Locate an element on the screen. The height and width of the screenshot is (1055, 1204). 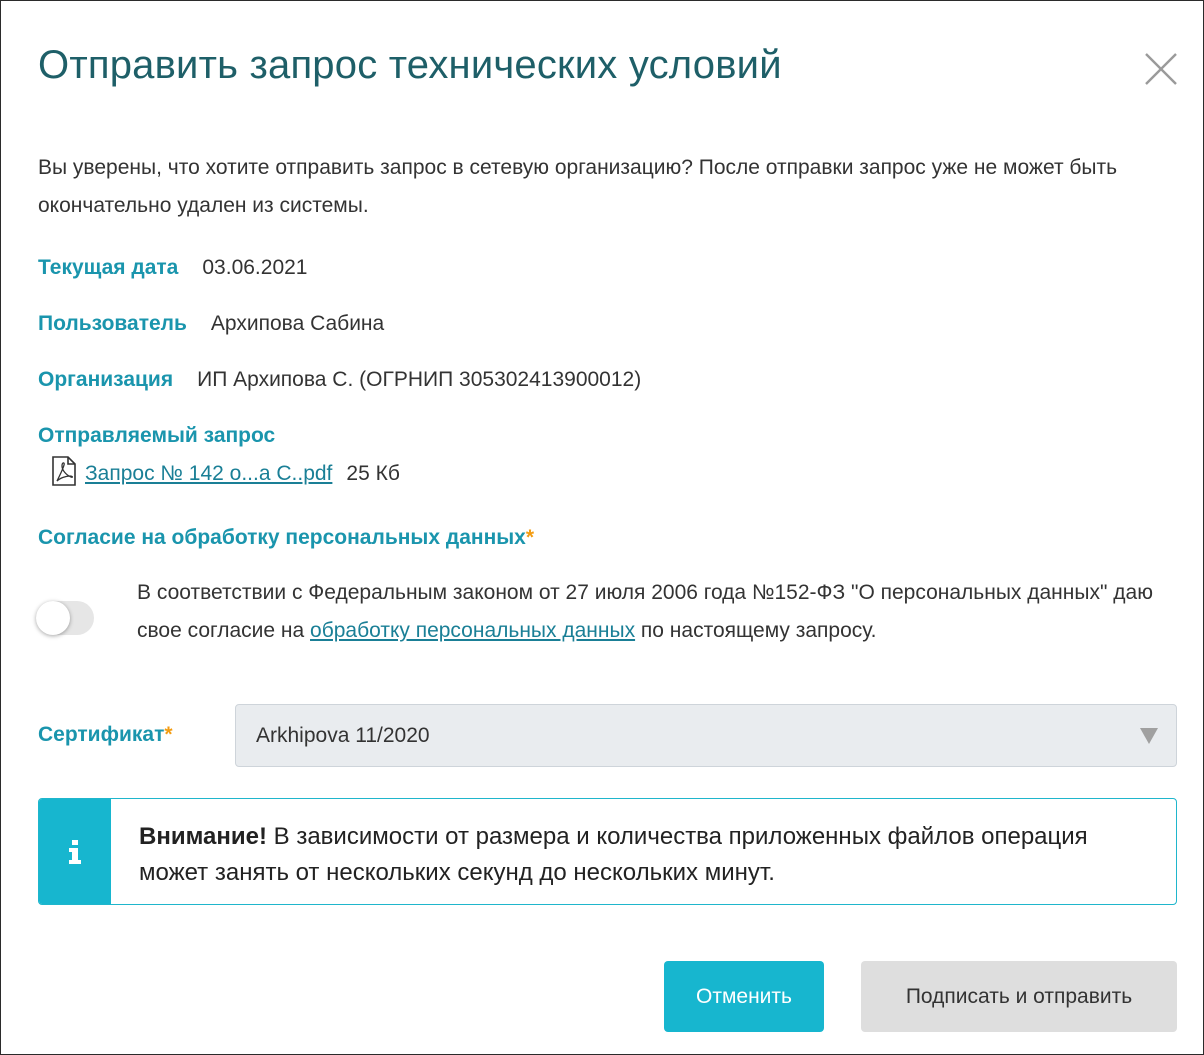
dialog-title: Отправить запрос технических условий is located at coordinates (410, 65).